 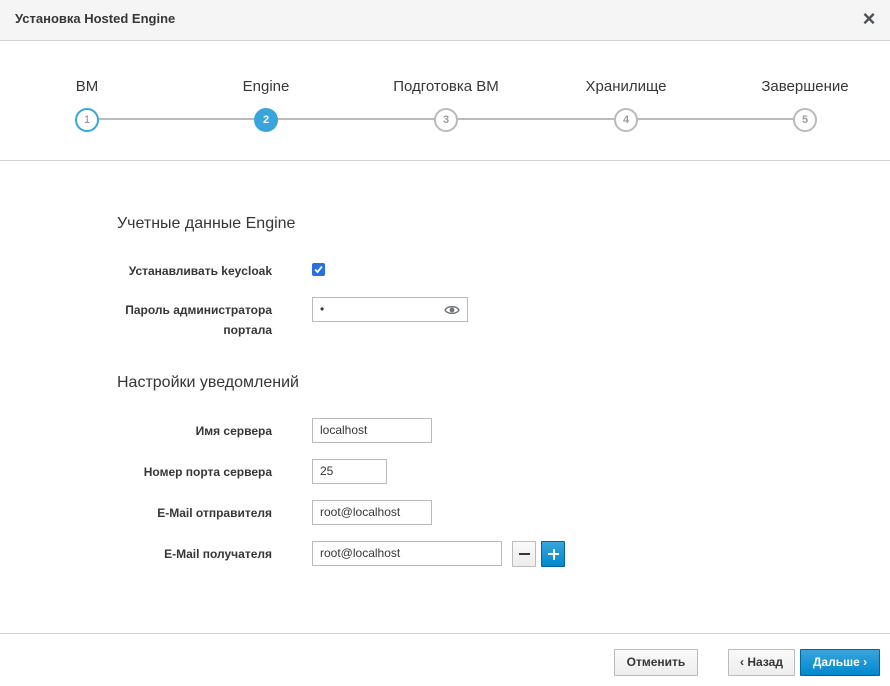 I want to click on wizard-step-number: 4, so click(x=626, y=120).